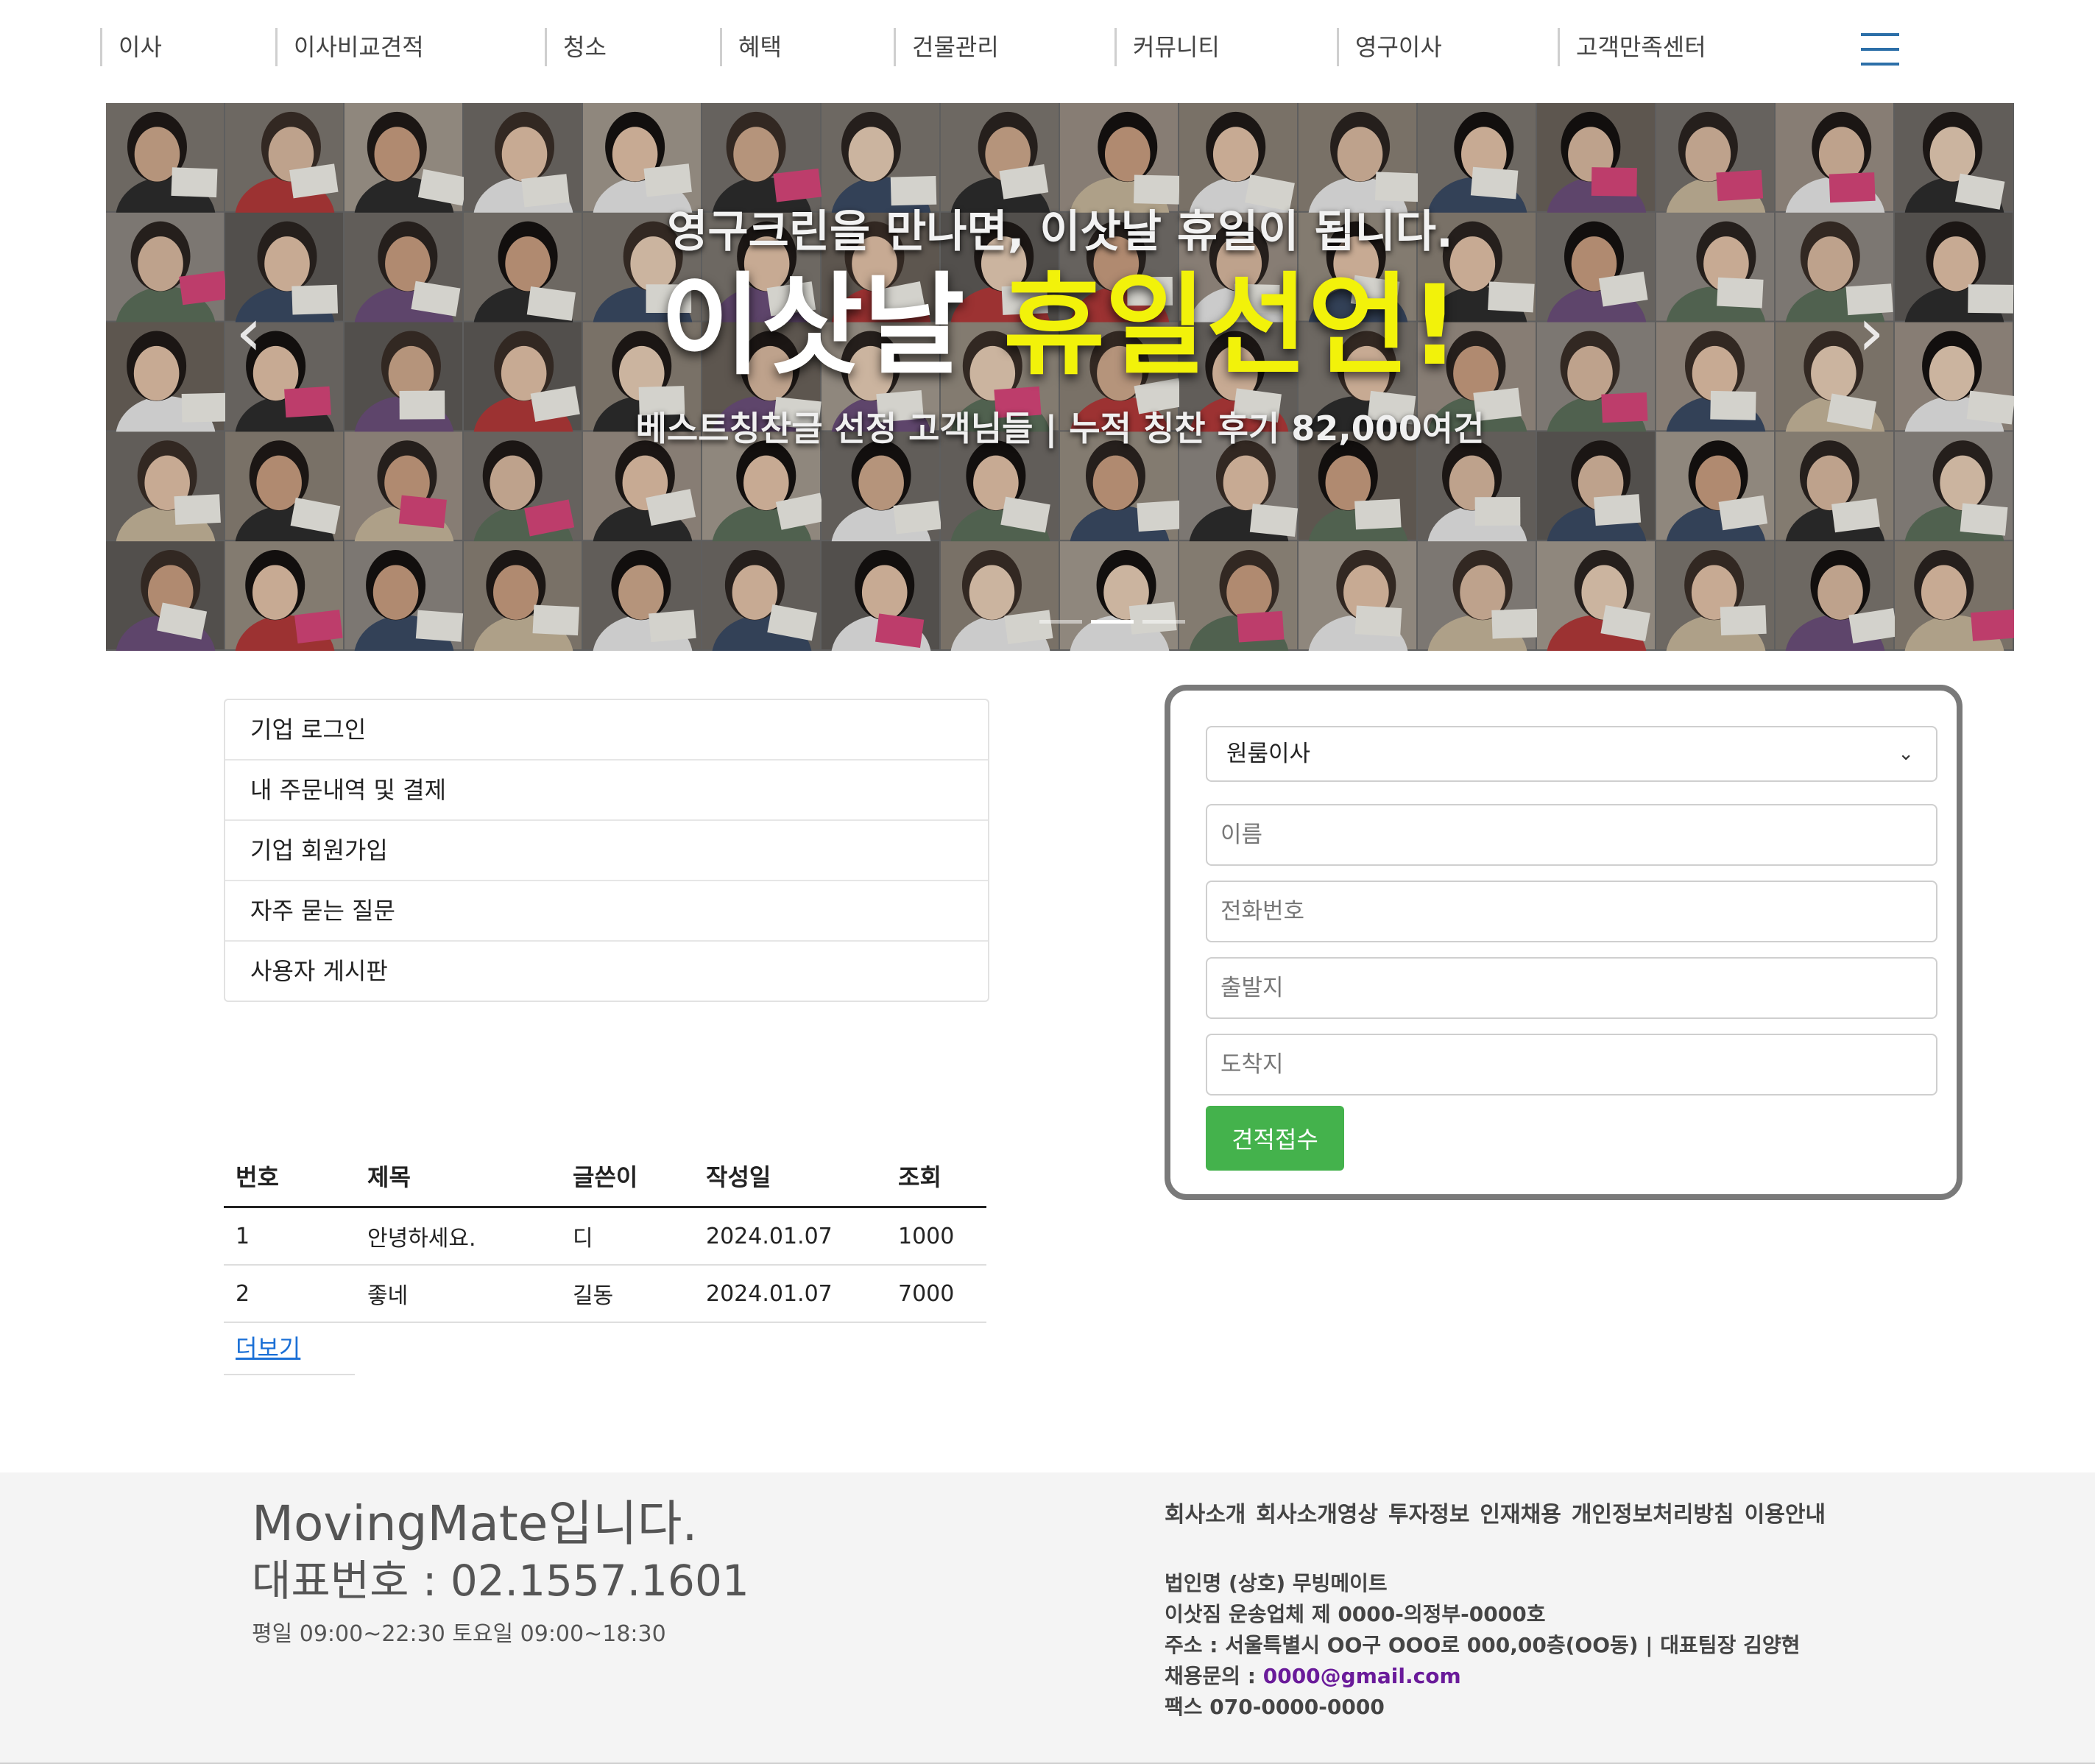  What do you see at coordinates (751, 47) in the screenshot?
I see `nav-item-benefits: 혜택` at bounding box center [751, 47].